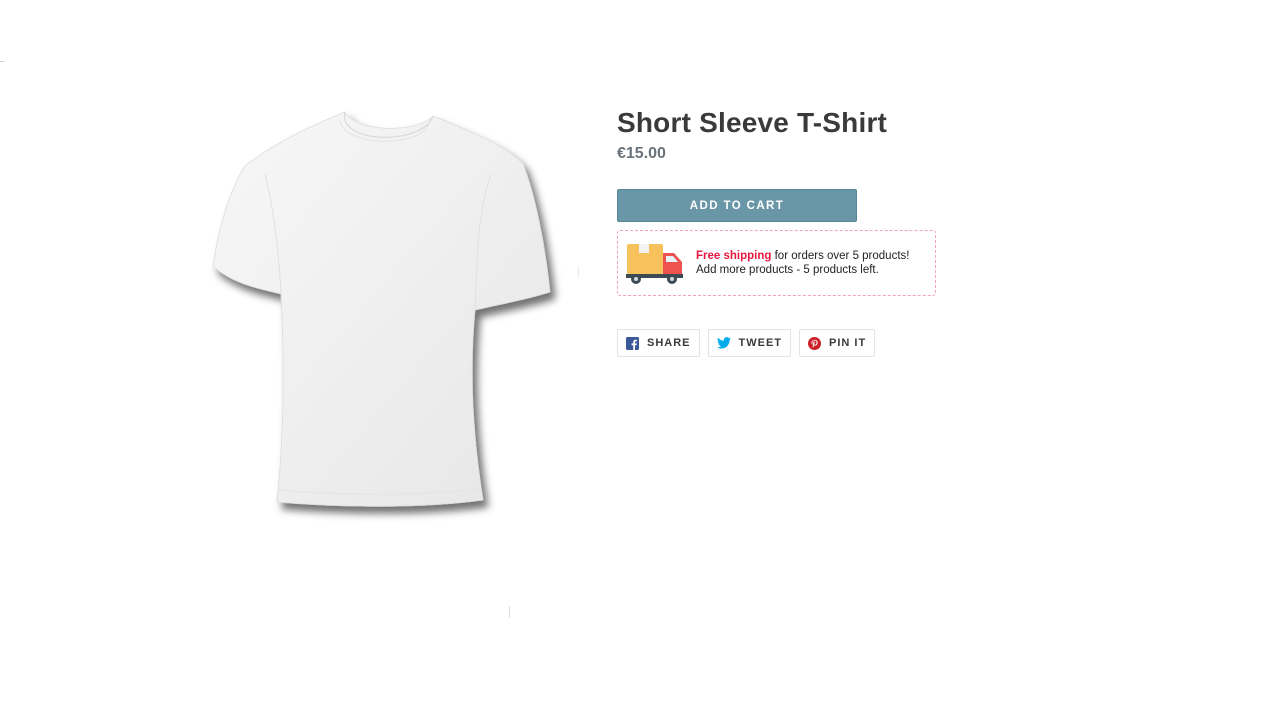  What do you see at coordinates (848, 343) in the screenshot?
I see `pin-label: PIN IT` at bounding box center [848, 343].